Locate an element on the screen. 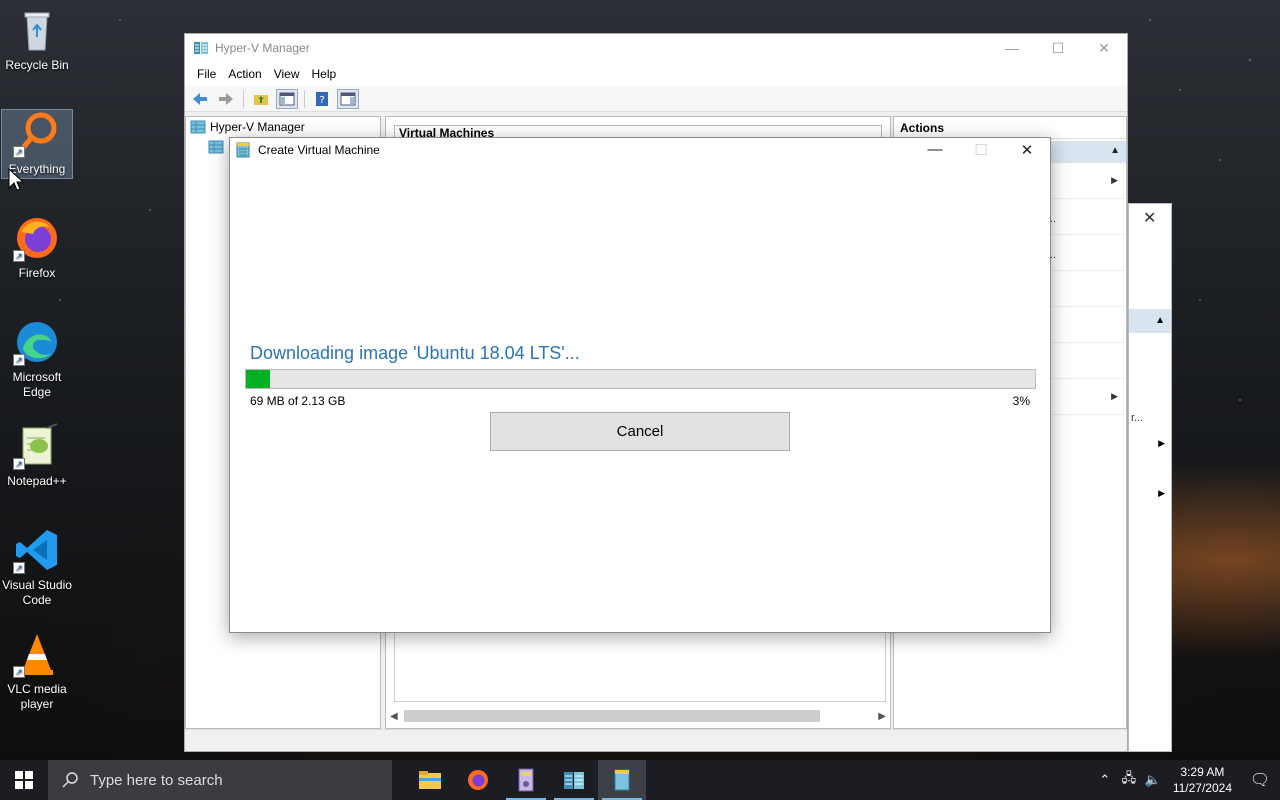 The height and width of the screenshot is (800, 1280). progress-fill is located at coordinates (258, 379).